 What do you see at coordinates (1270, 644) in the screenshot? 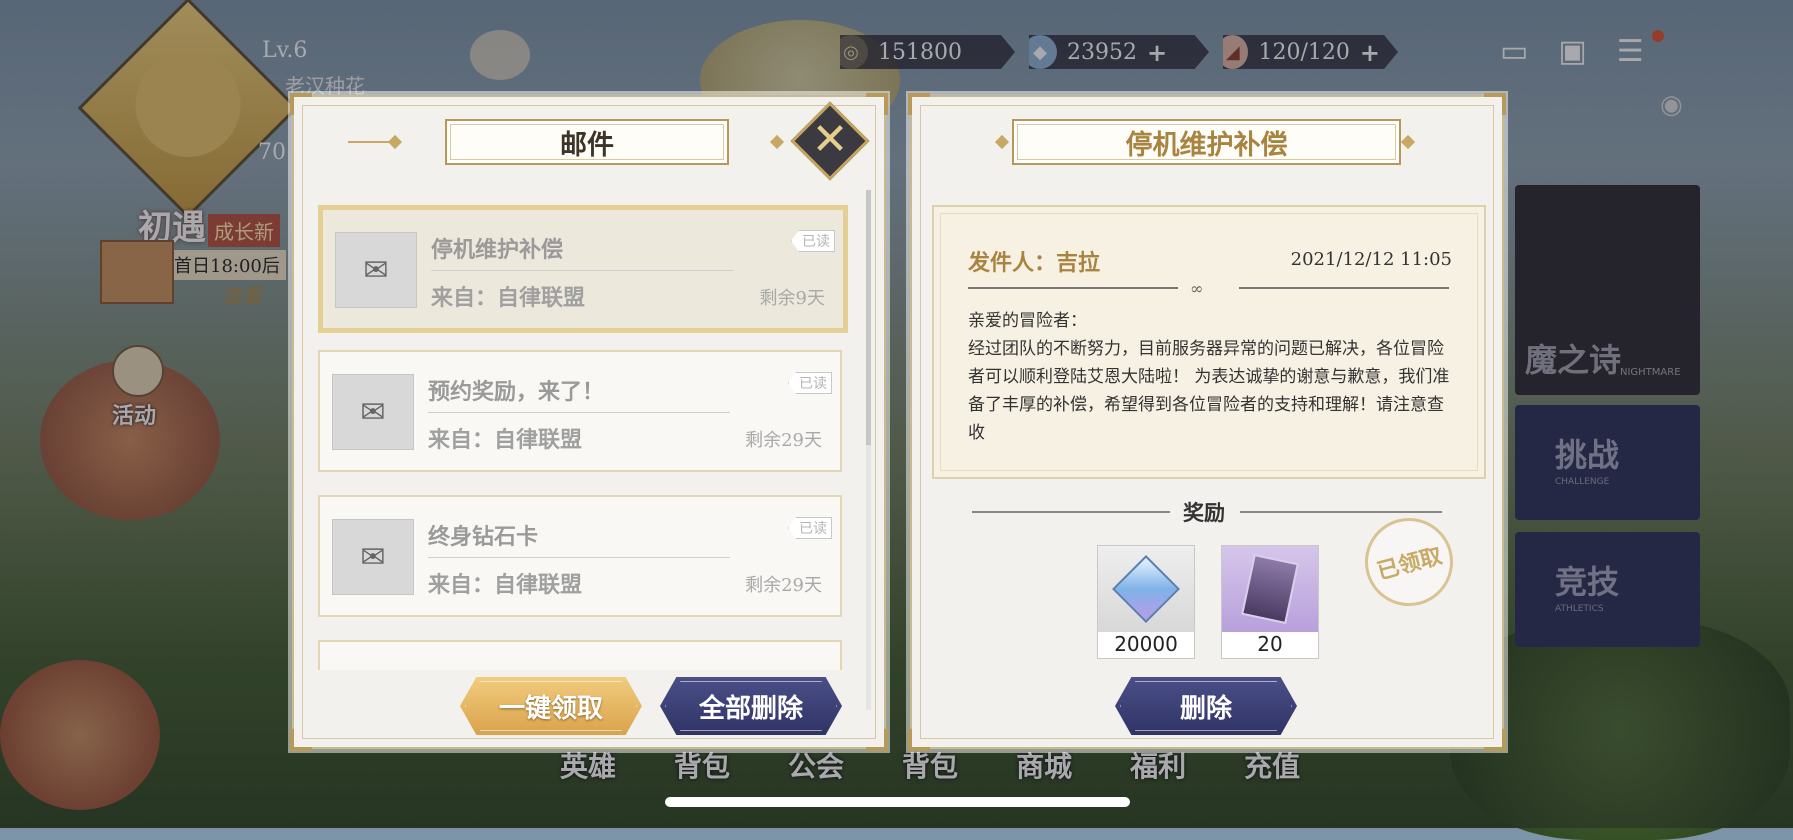
I see `reward-quantity: 20` at bounding box center [1270, 644].